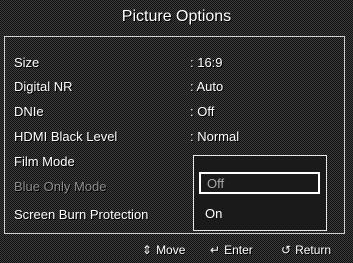  I want to click on enter-hint: ↵ Enter, so click(231, 250).